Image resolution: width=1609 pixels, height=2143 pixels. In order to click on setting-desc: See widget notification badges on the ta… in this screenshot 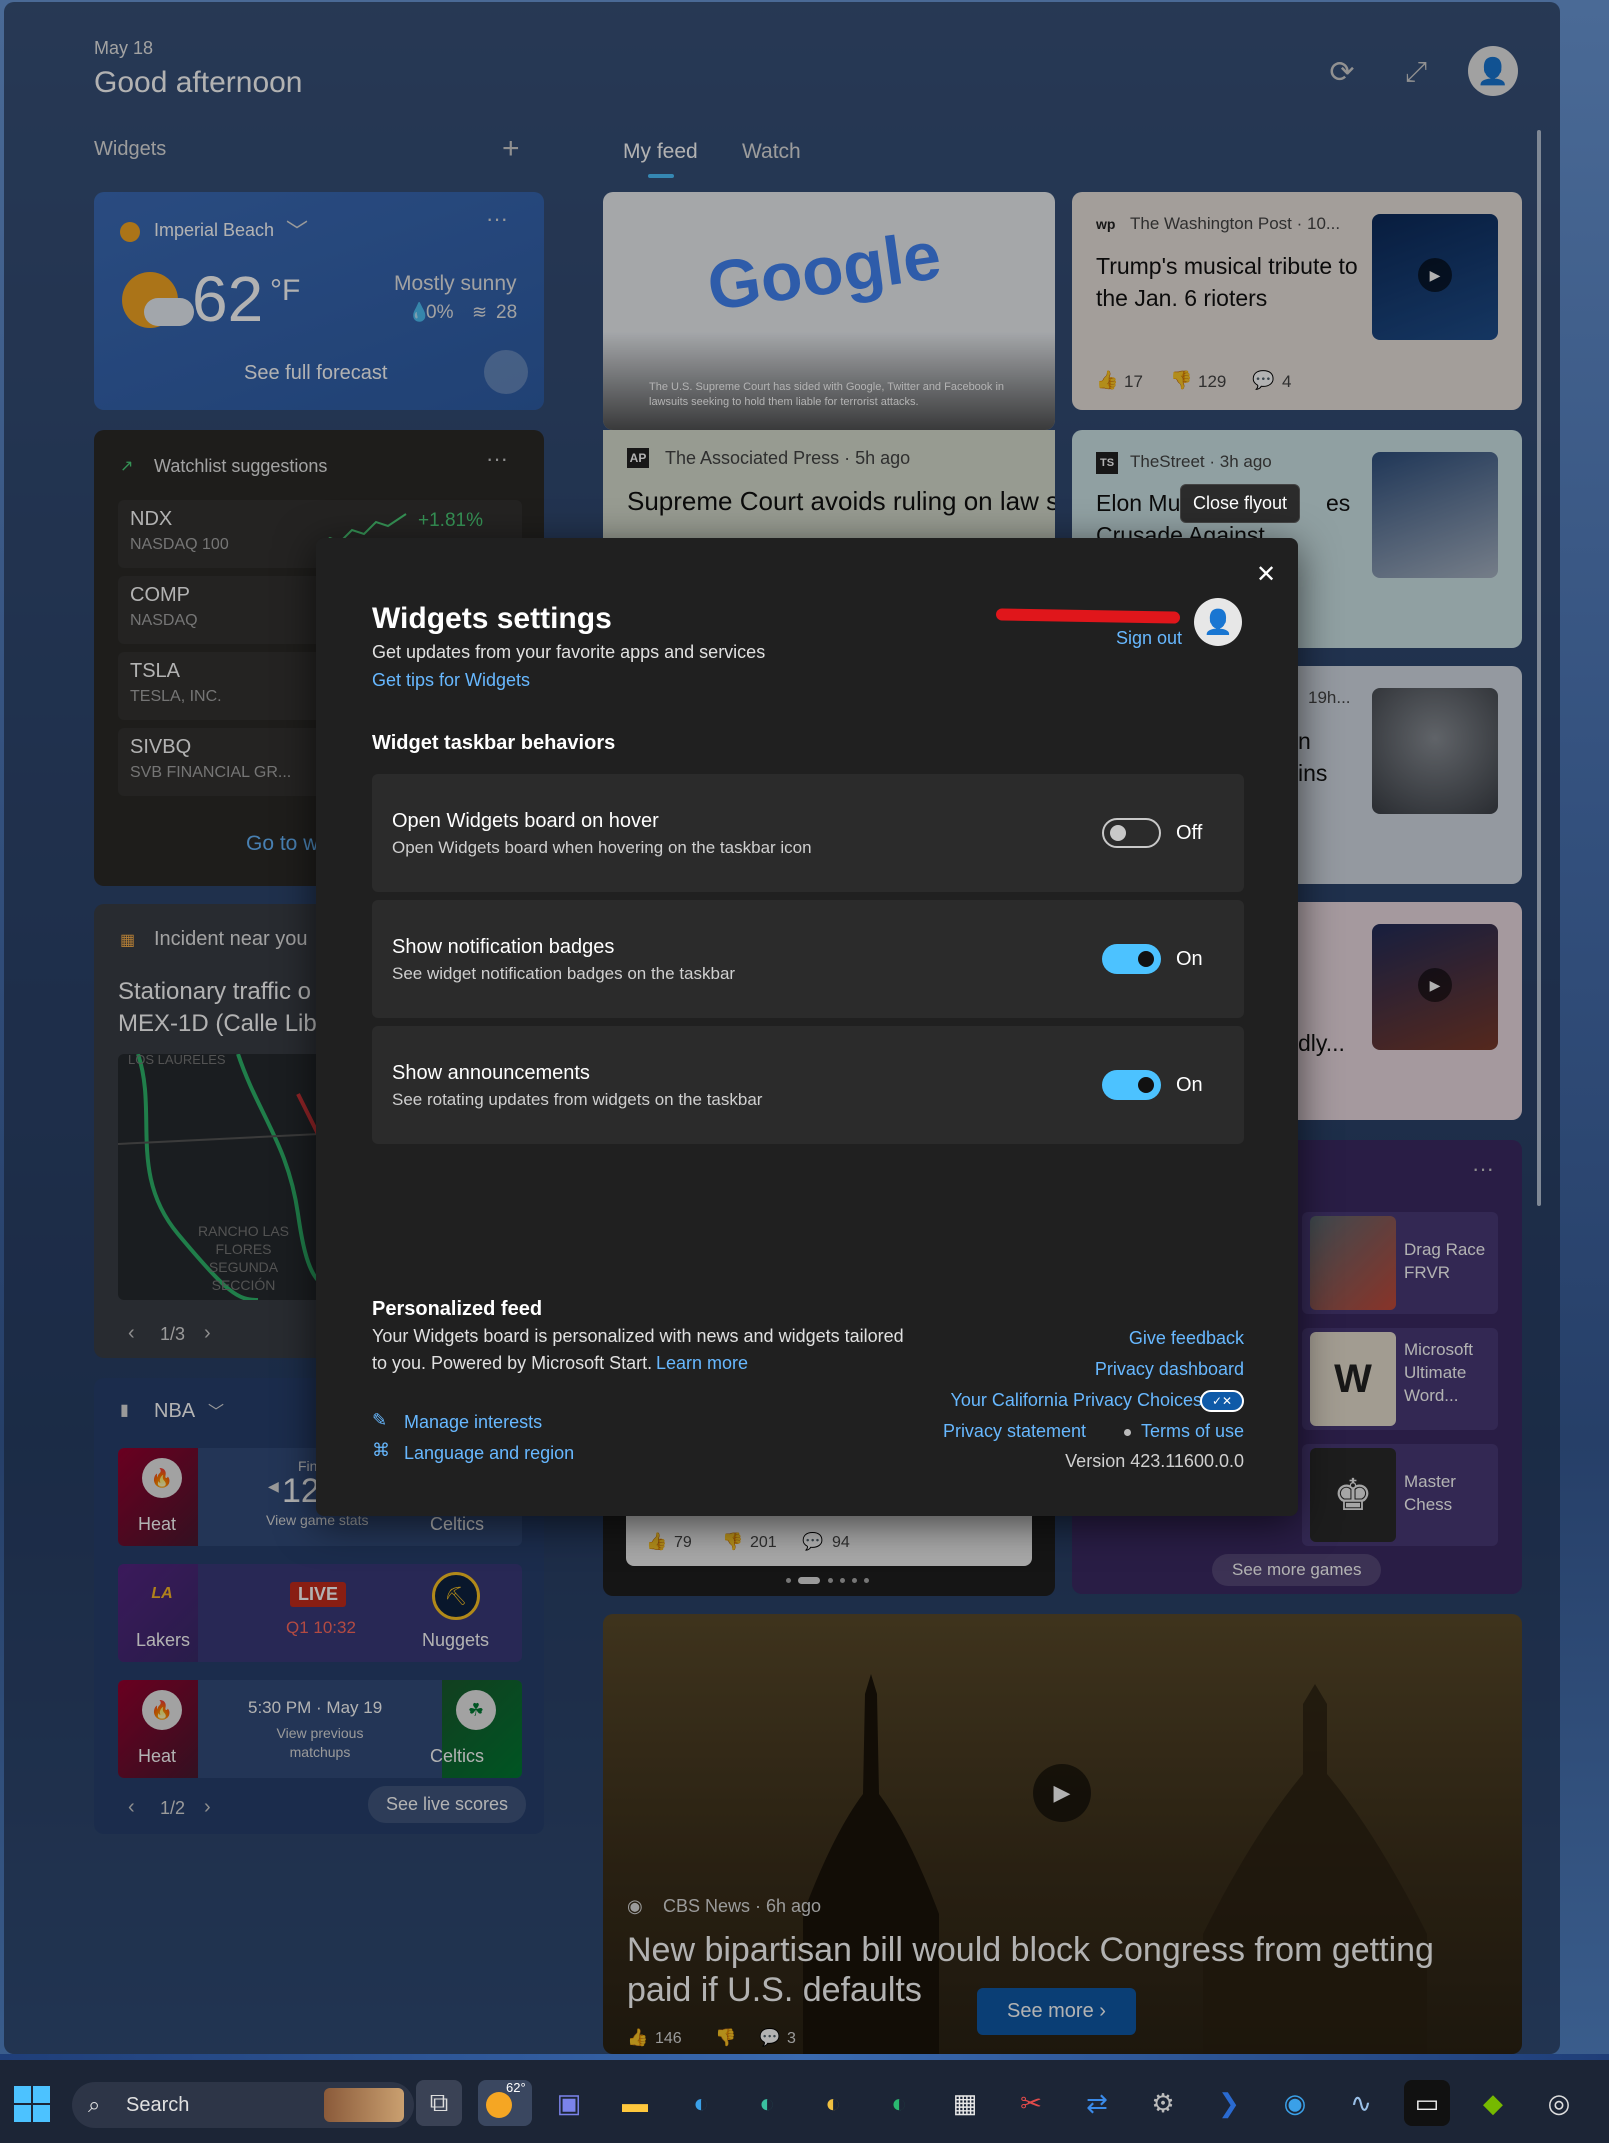, I will do `click(564, 973)`.